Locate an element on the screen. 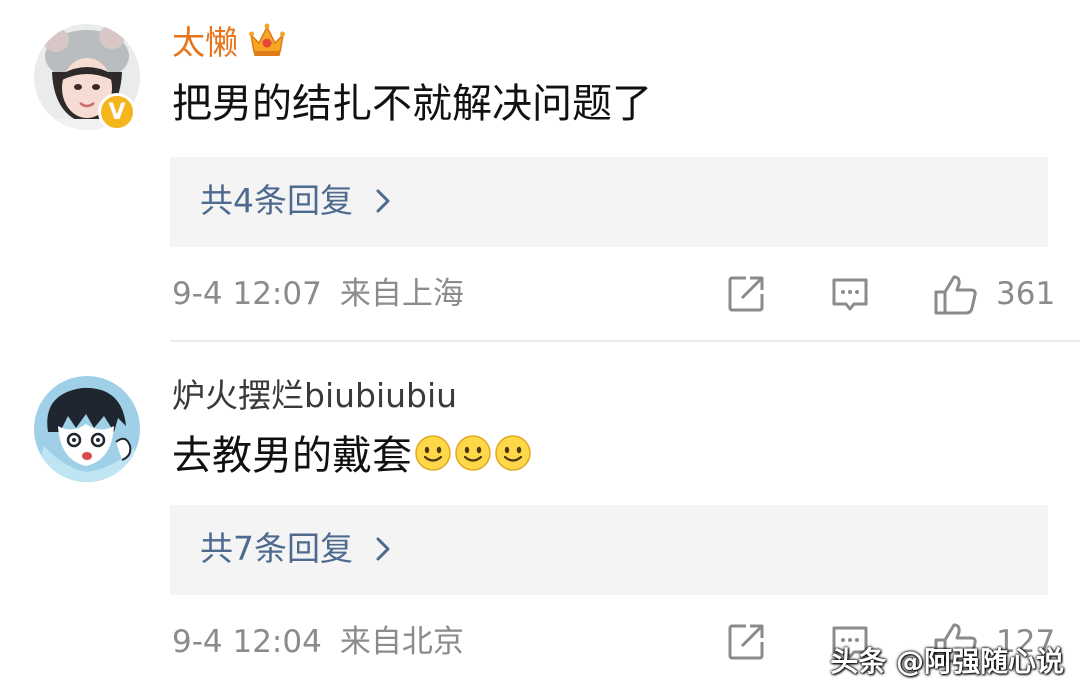  comment-meta: 9-4 12:04 来自北京 is located at coordinates (318, 642).